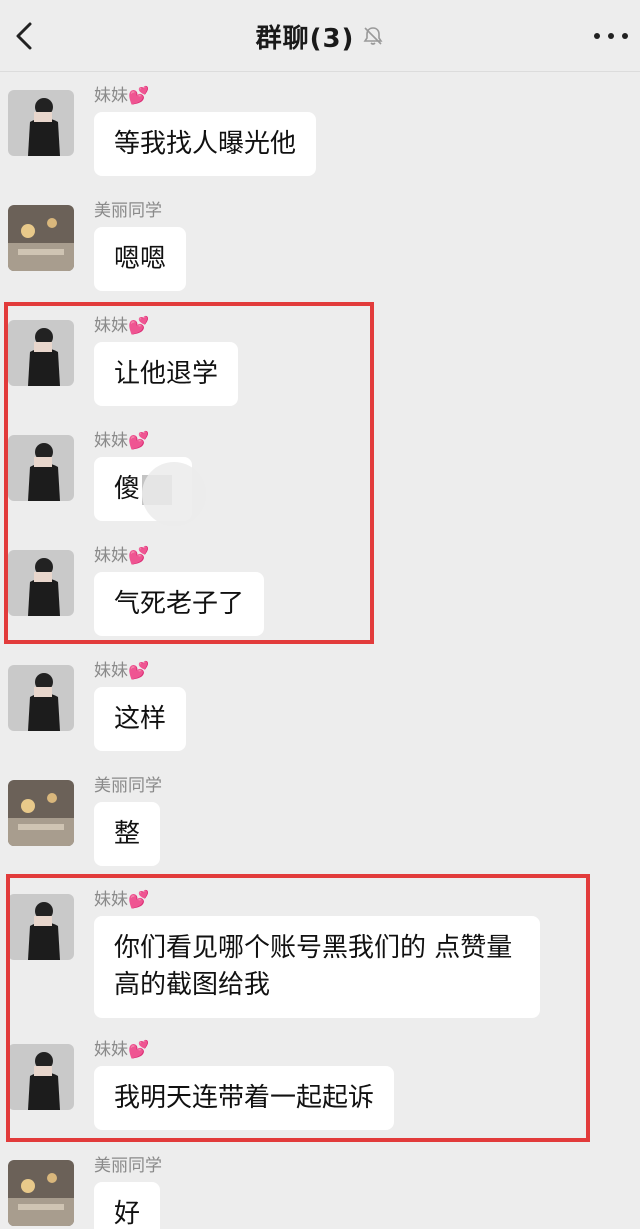 The image size is (640, 1229). Describe the element at coordinates (127, 834) in the screenshot. I see `message-bubble: 整` at that location.